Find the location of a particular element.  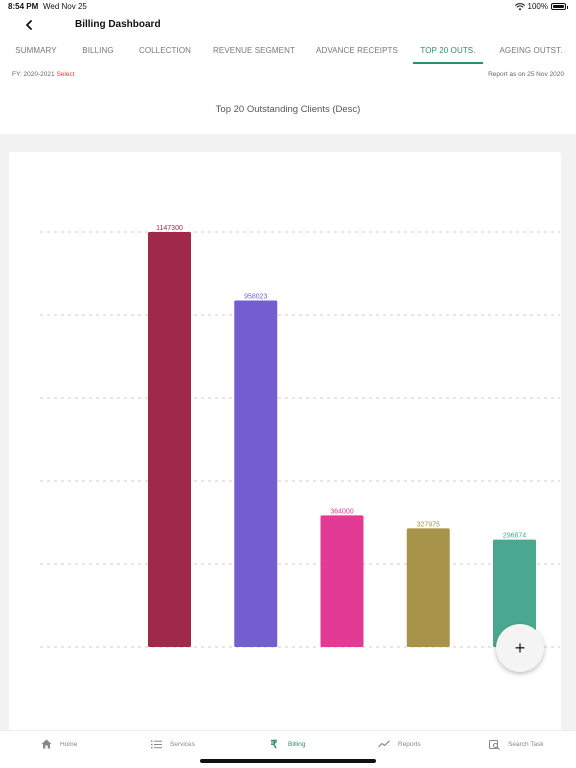

fy-filter: FY: 2020-2021 Select is located at coordinates (43, 74).